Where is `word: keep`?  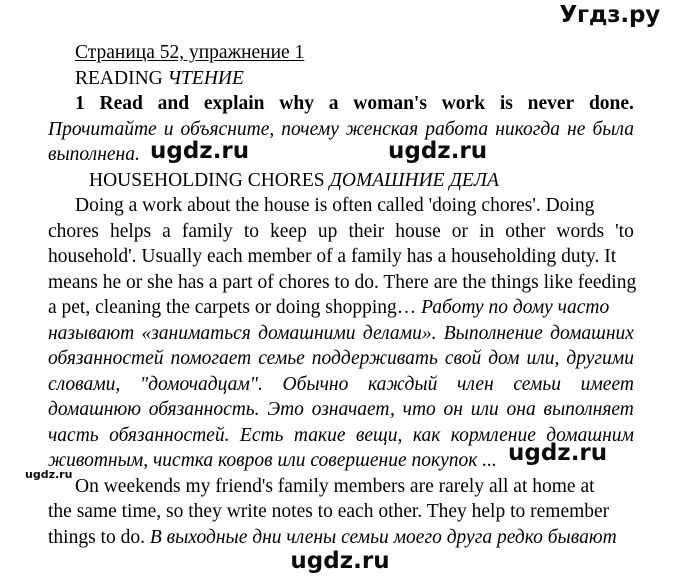 word: keep is located at coordinates (288, 231).